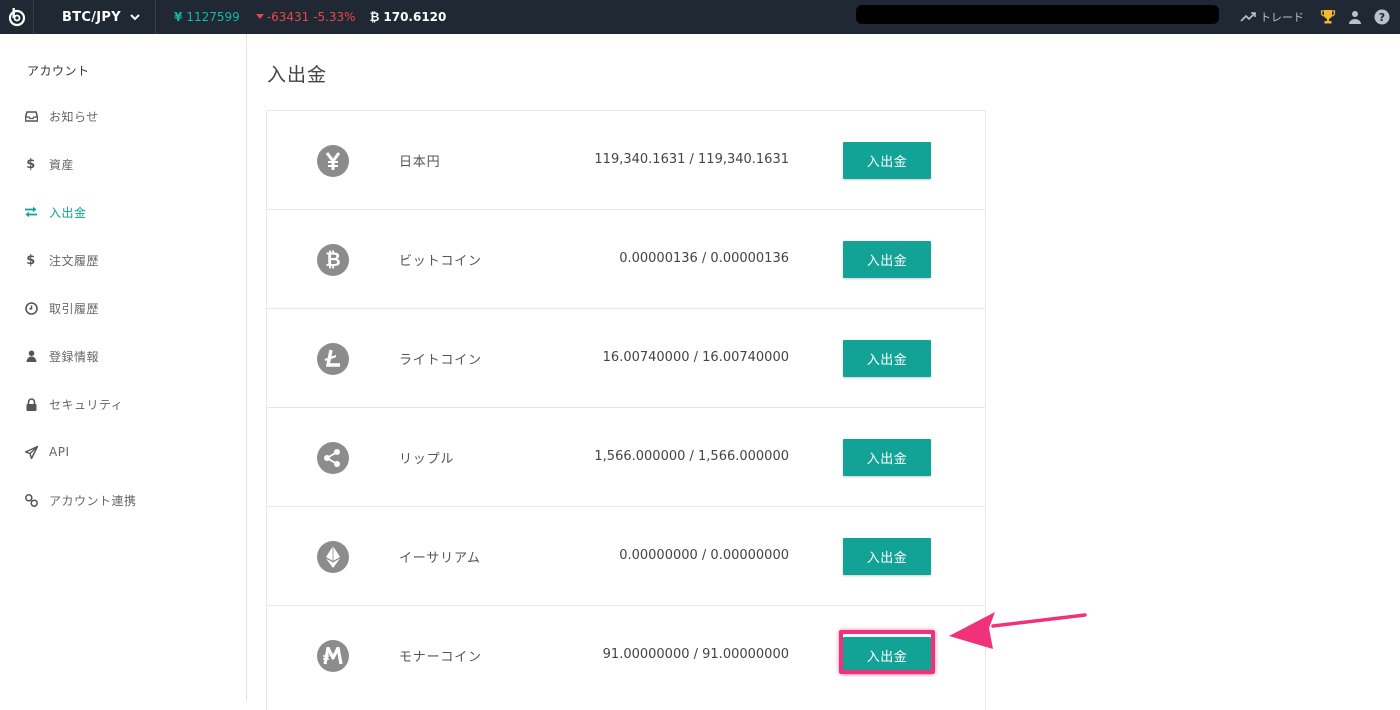  What do you see at coordinates (691, 456) in the screenshot?
I see `balance-value: 1,566.000000 / 1,566.000000` at bounding box center [691, 456].